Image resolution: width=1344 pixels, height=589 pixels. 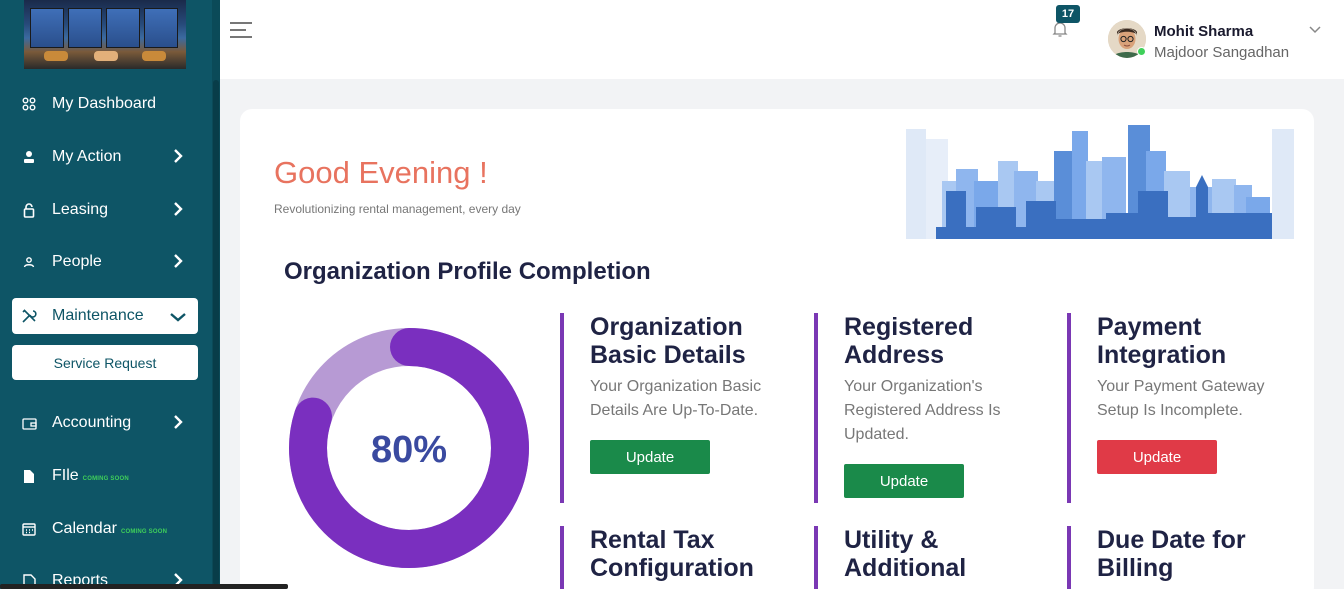 What do you see at coordinates (905, 554) in the screenshot?
I see `task-title: Utility & Additional` at bounding box center [905, 554].